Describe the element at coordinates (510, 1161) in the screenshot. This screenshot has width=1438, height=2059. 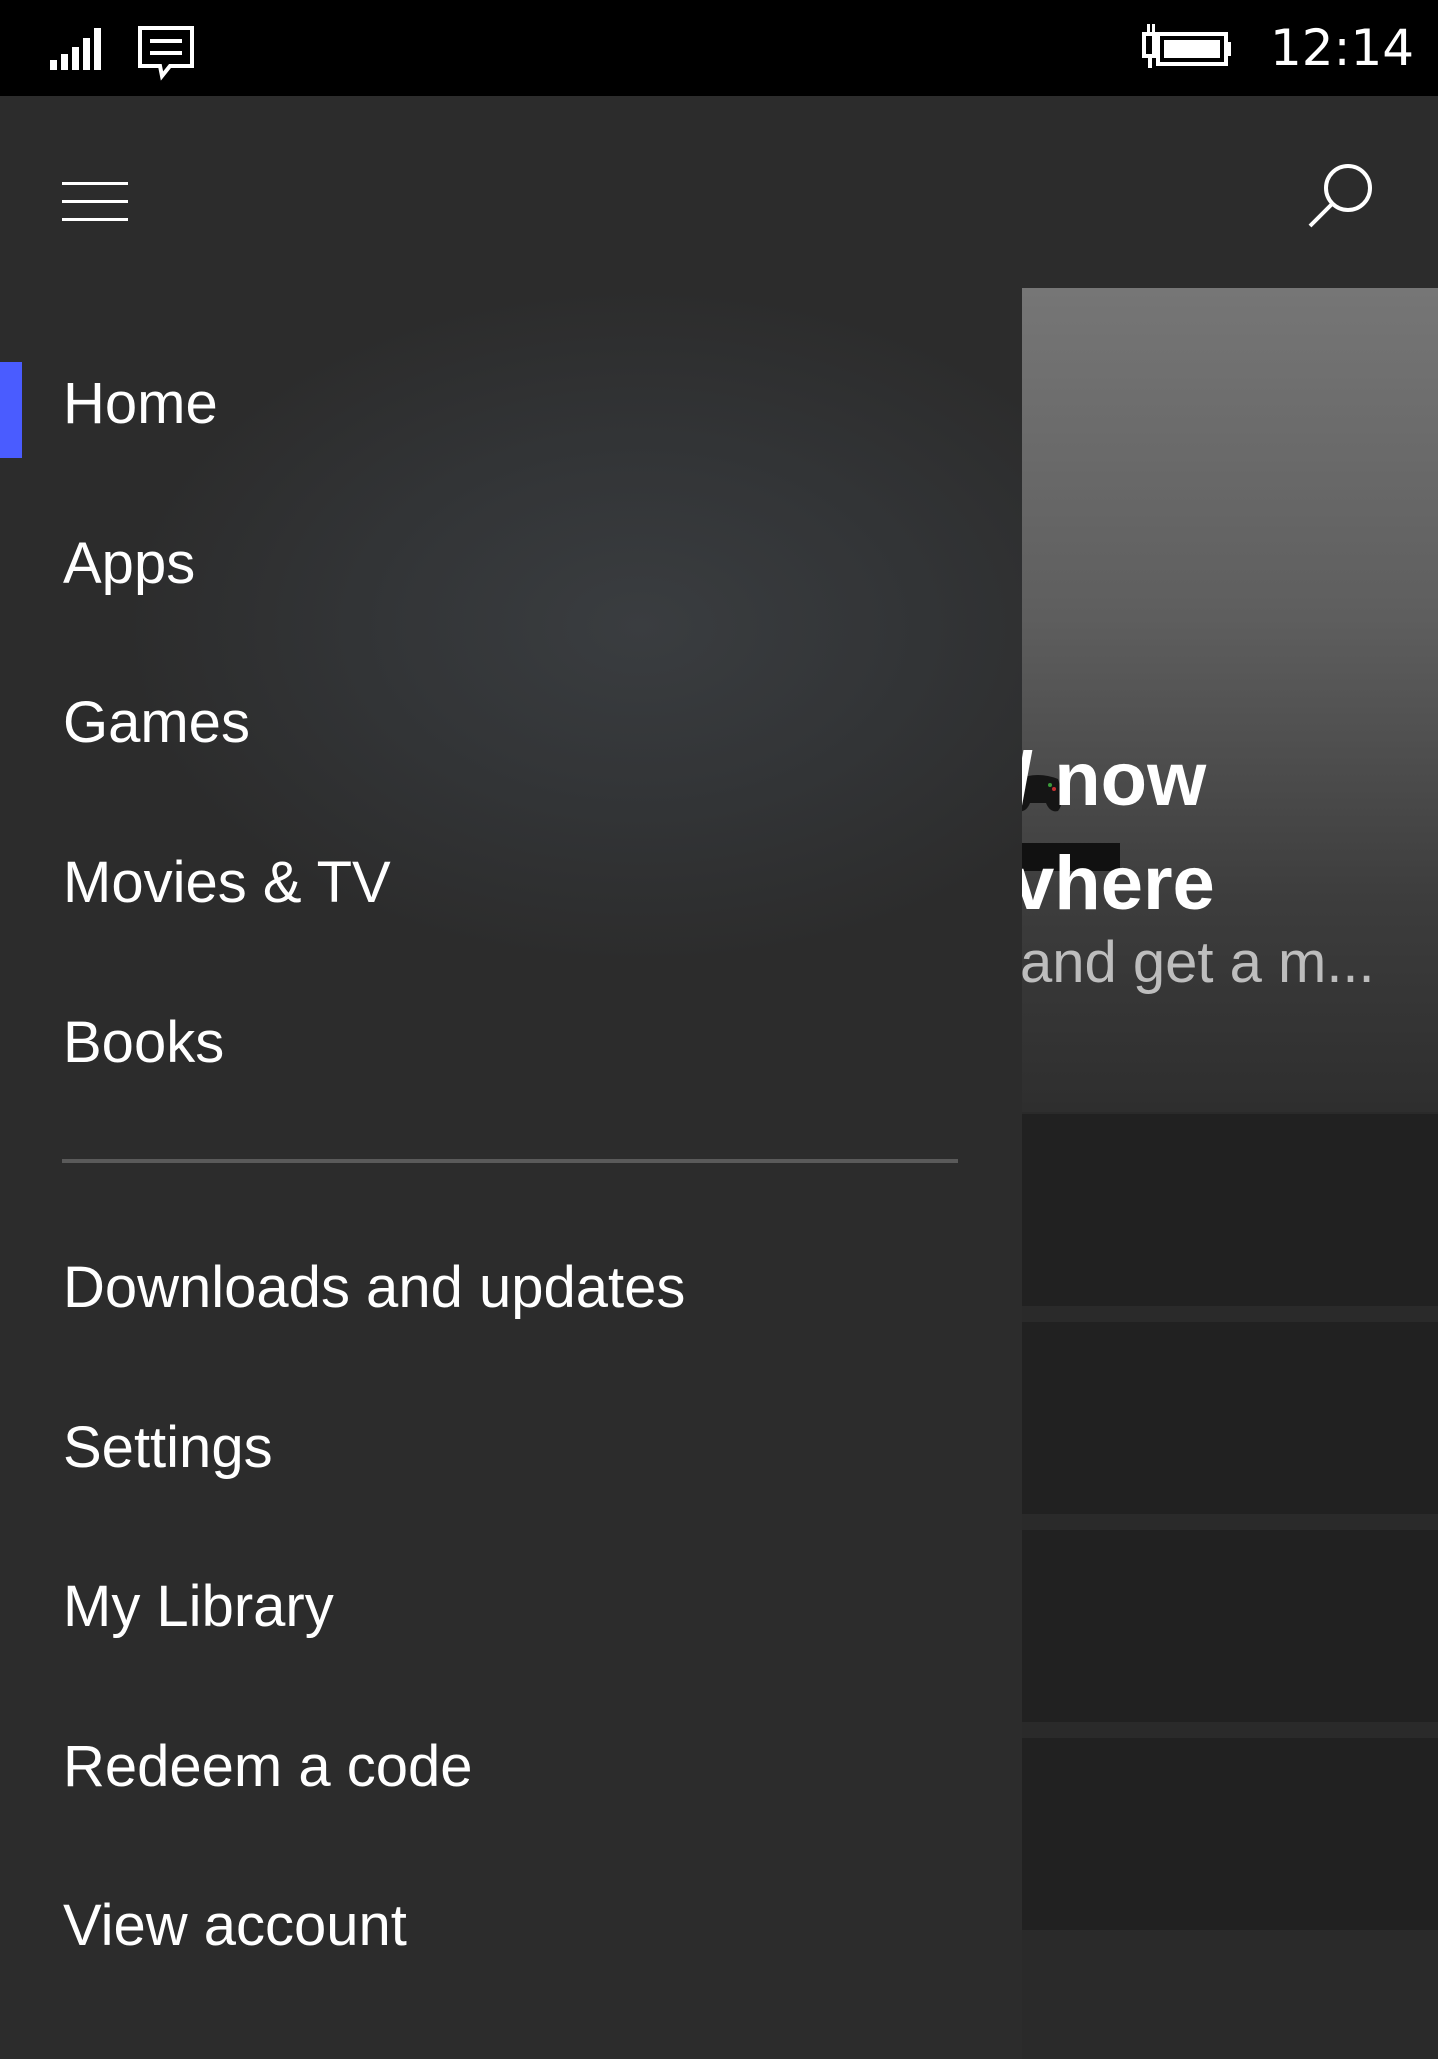
I see `nav-divider` at that location.